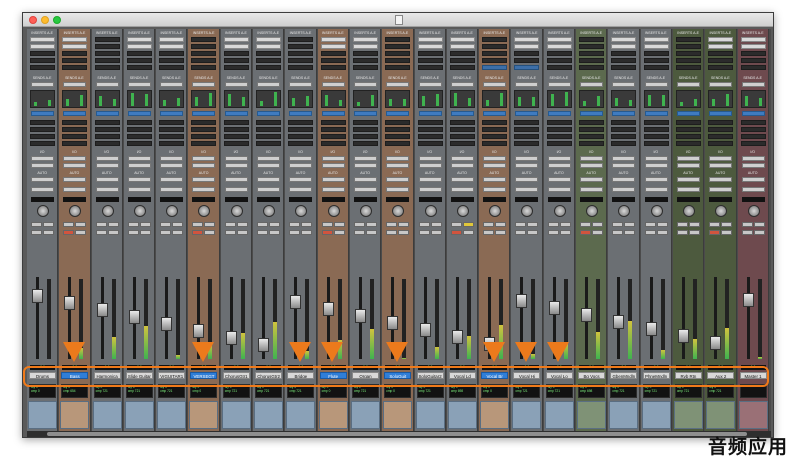 The height and width of the screenshot is (470, 800). What do you see at coordinates (236, 375) in the screenshot?
I see `track-name: ChorusGtr1` at bounding box center [236, 375].